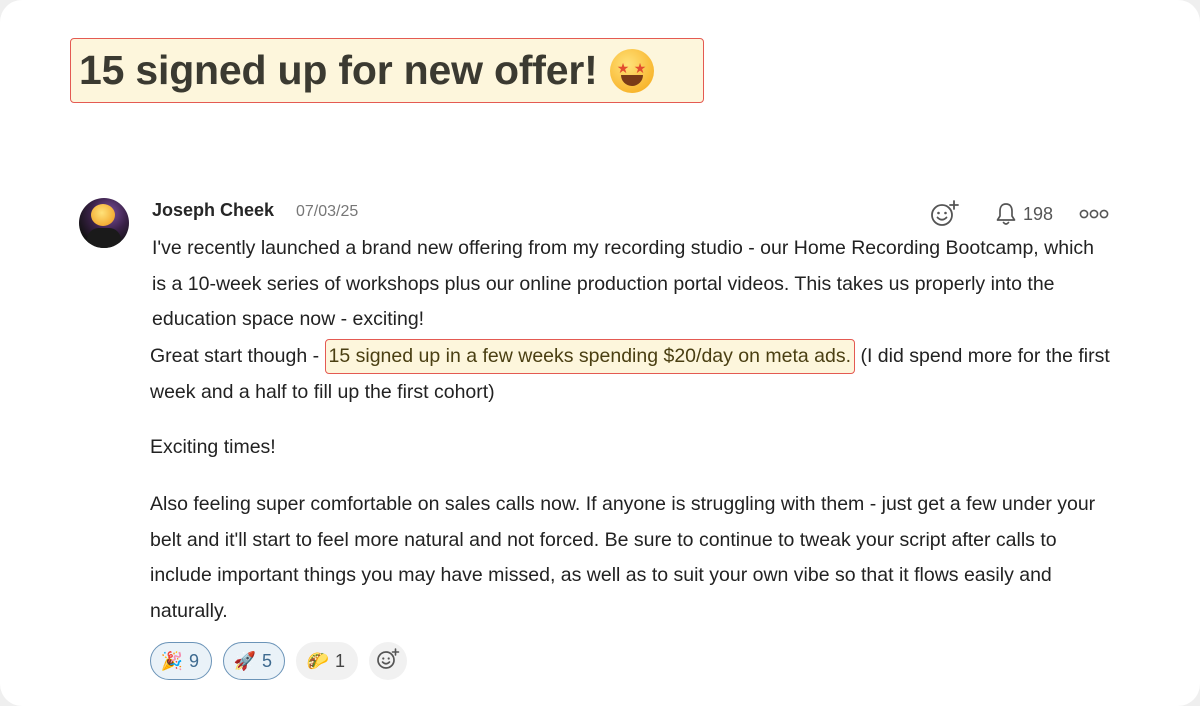  What do you see at coordinates (1038, 213) in the screenshot?
I see `notification-count: 198` at bounding box center [1038, 213].